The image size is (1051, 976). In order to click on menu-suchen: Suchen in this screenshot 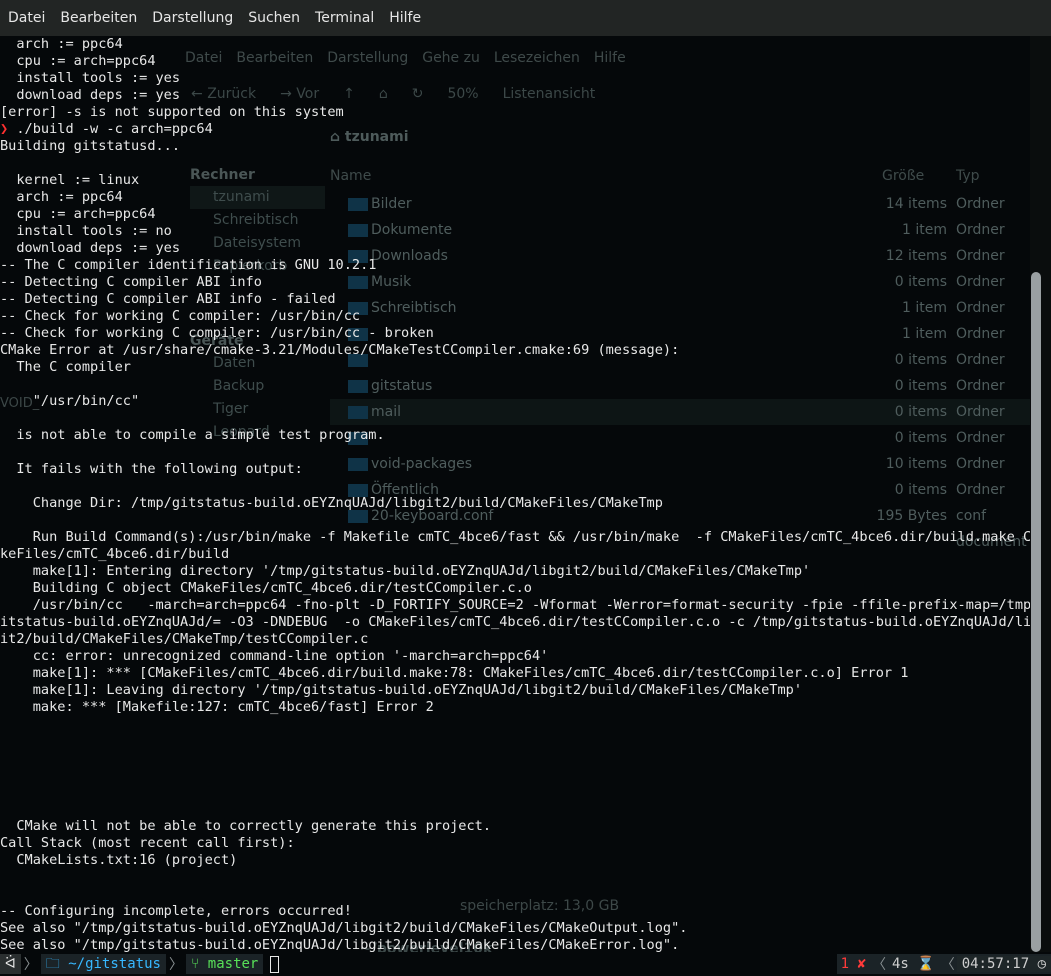, I will do `click(274, 18)`.